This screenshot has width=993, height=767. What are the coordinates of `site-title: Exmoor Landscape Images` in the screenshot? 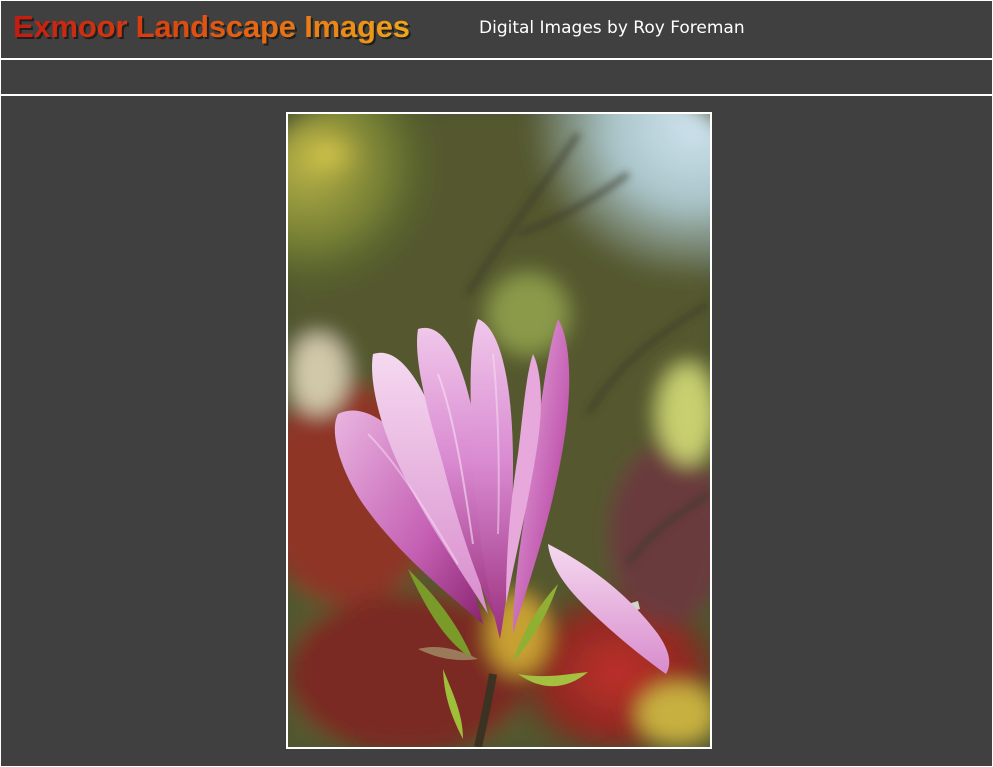 It's located at (211, 27).